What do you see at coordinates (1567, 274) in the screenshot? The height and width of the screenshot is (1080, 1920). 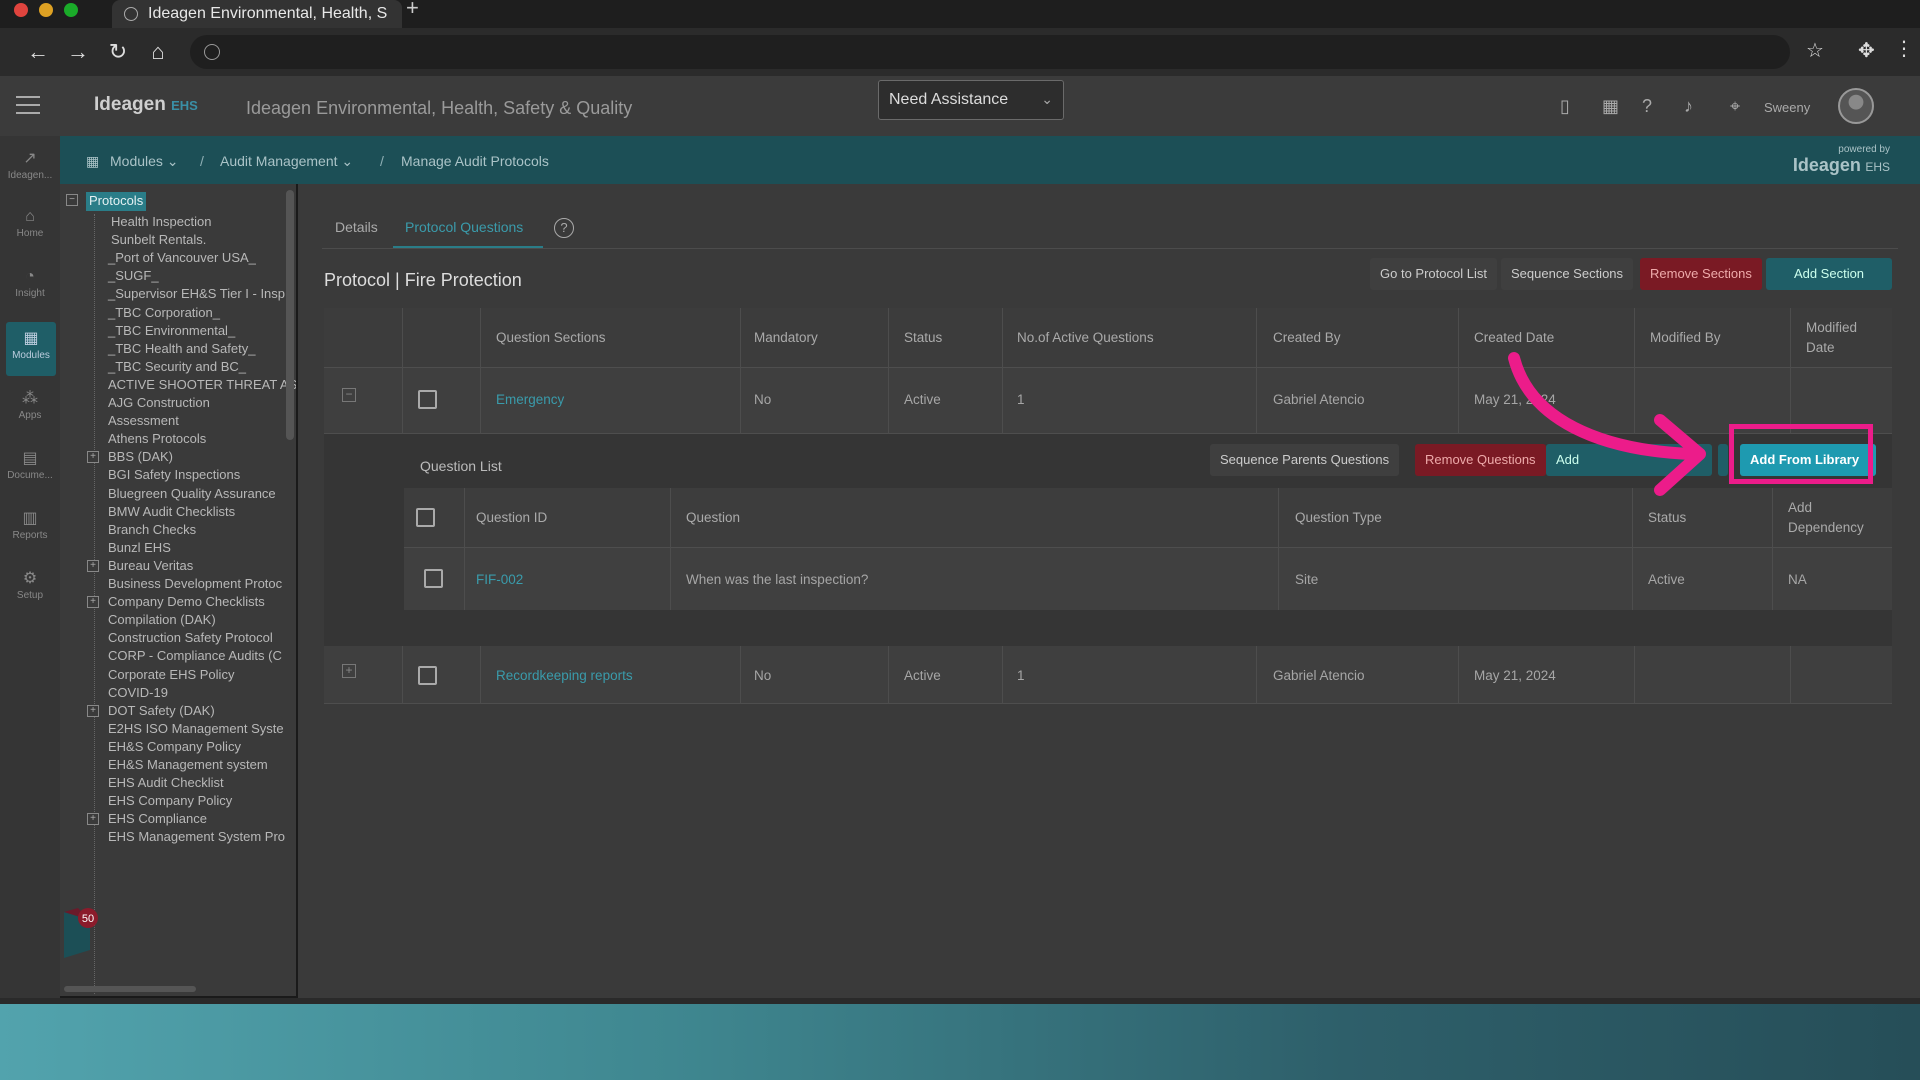 I see `sequence-sections-button: Sequence Sections` at bounding box center [1567, 274].